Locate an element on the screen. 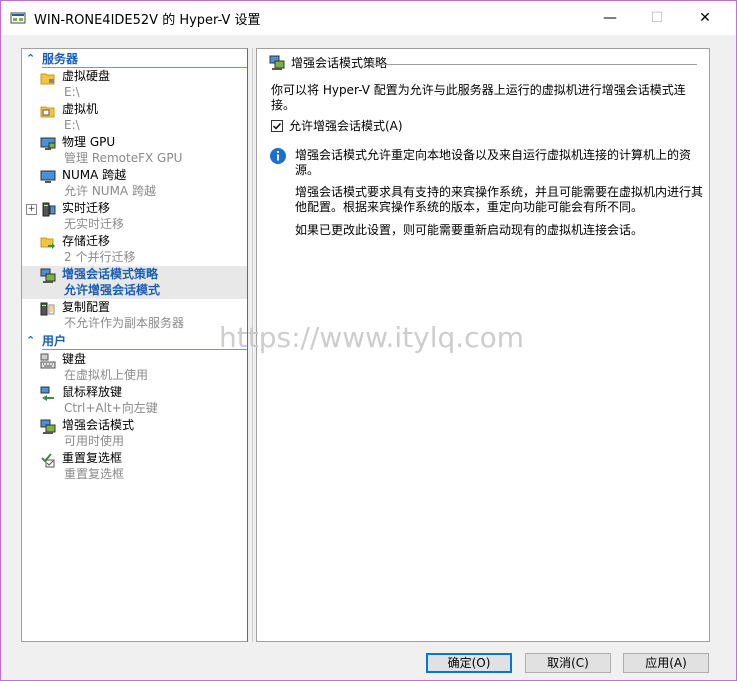 This screenshot has width=737, height=681. title-bar: WIN-RONE4IDE52V 的 Hyper-V 设置 — ☐ ✕ is located at coordinates (368, 18).